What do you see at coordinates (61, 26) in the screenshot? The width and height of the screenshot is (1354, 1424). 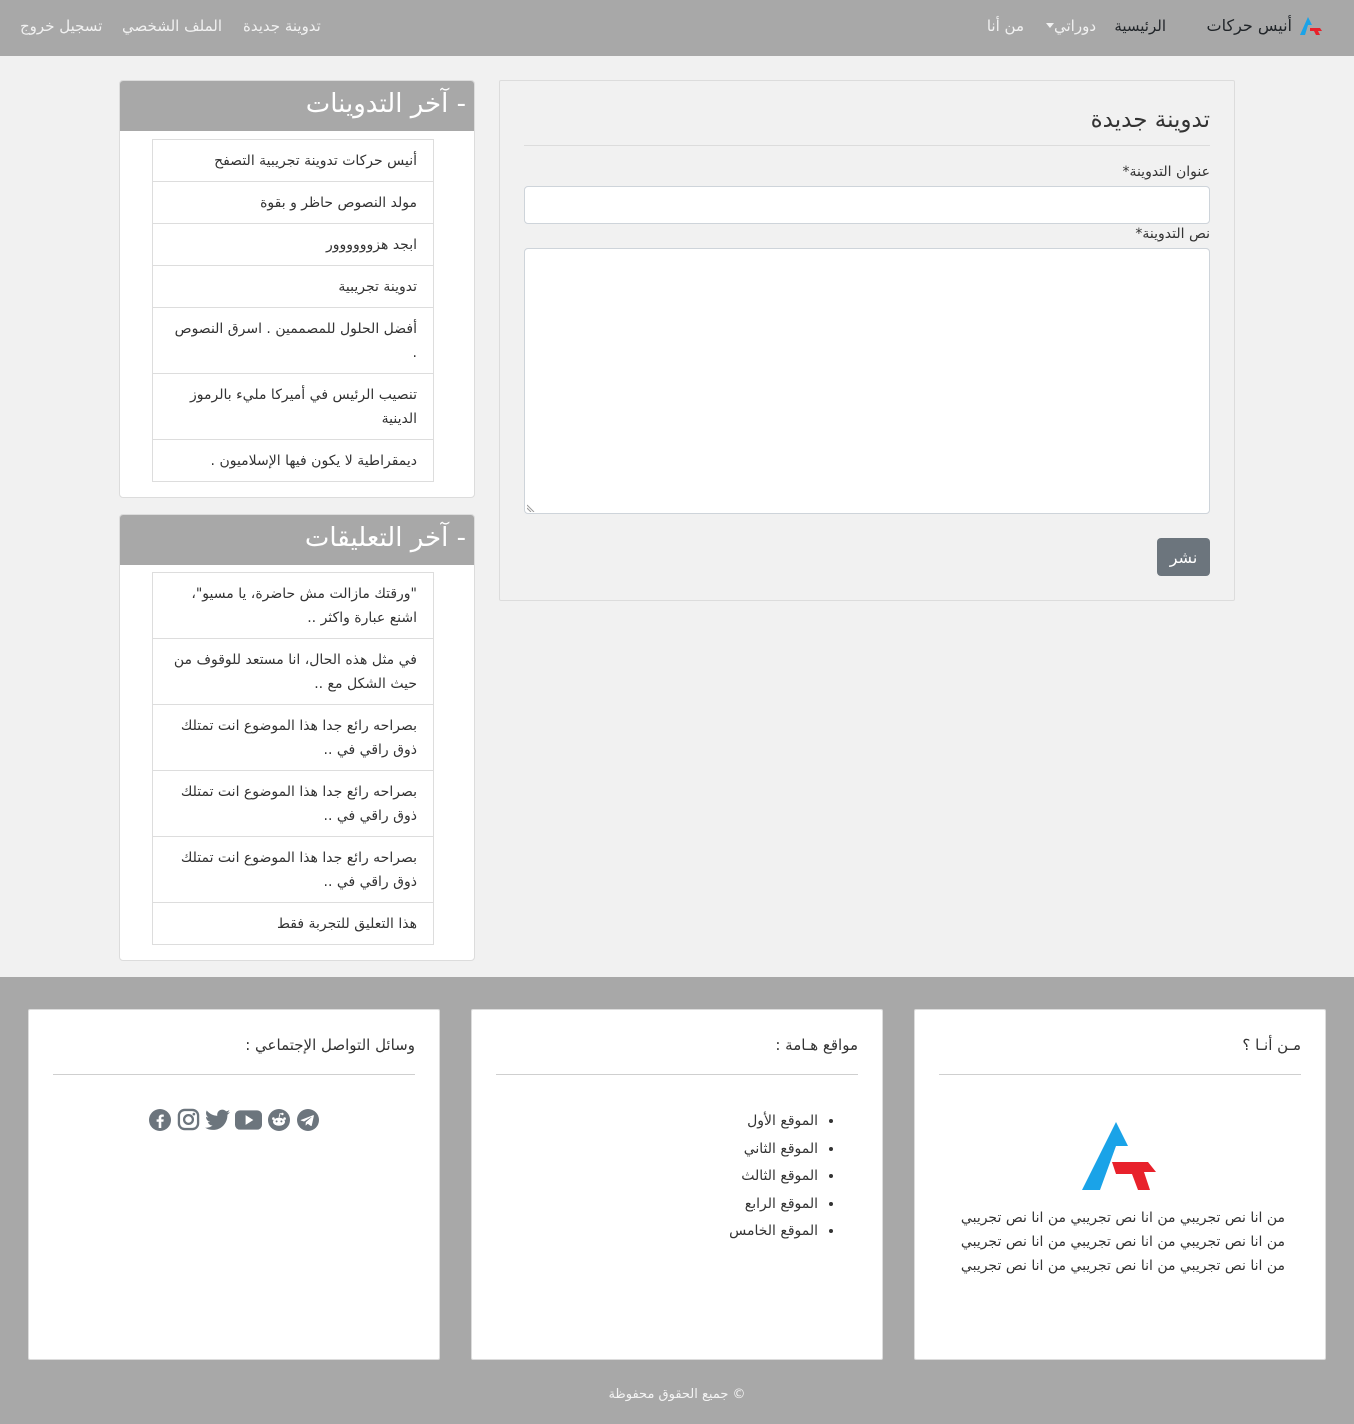 I see `nav-logout: تسجيل خروج` at bounding box center [61, 26].